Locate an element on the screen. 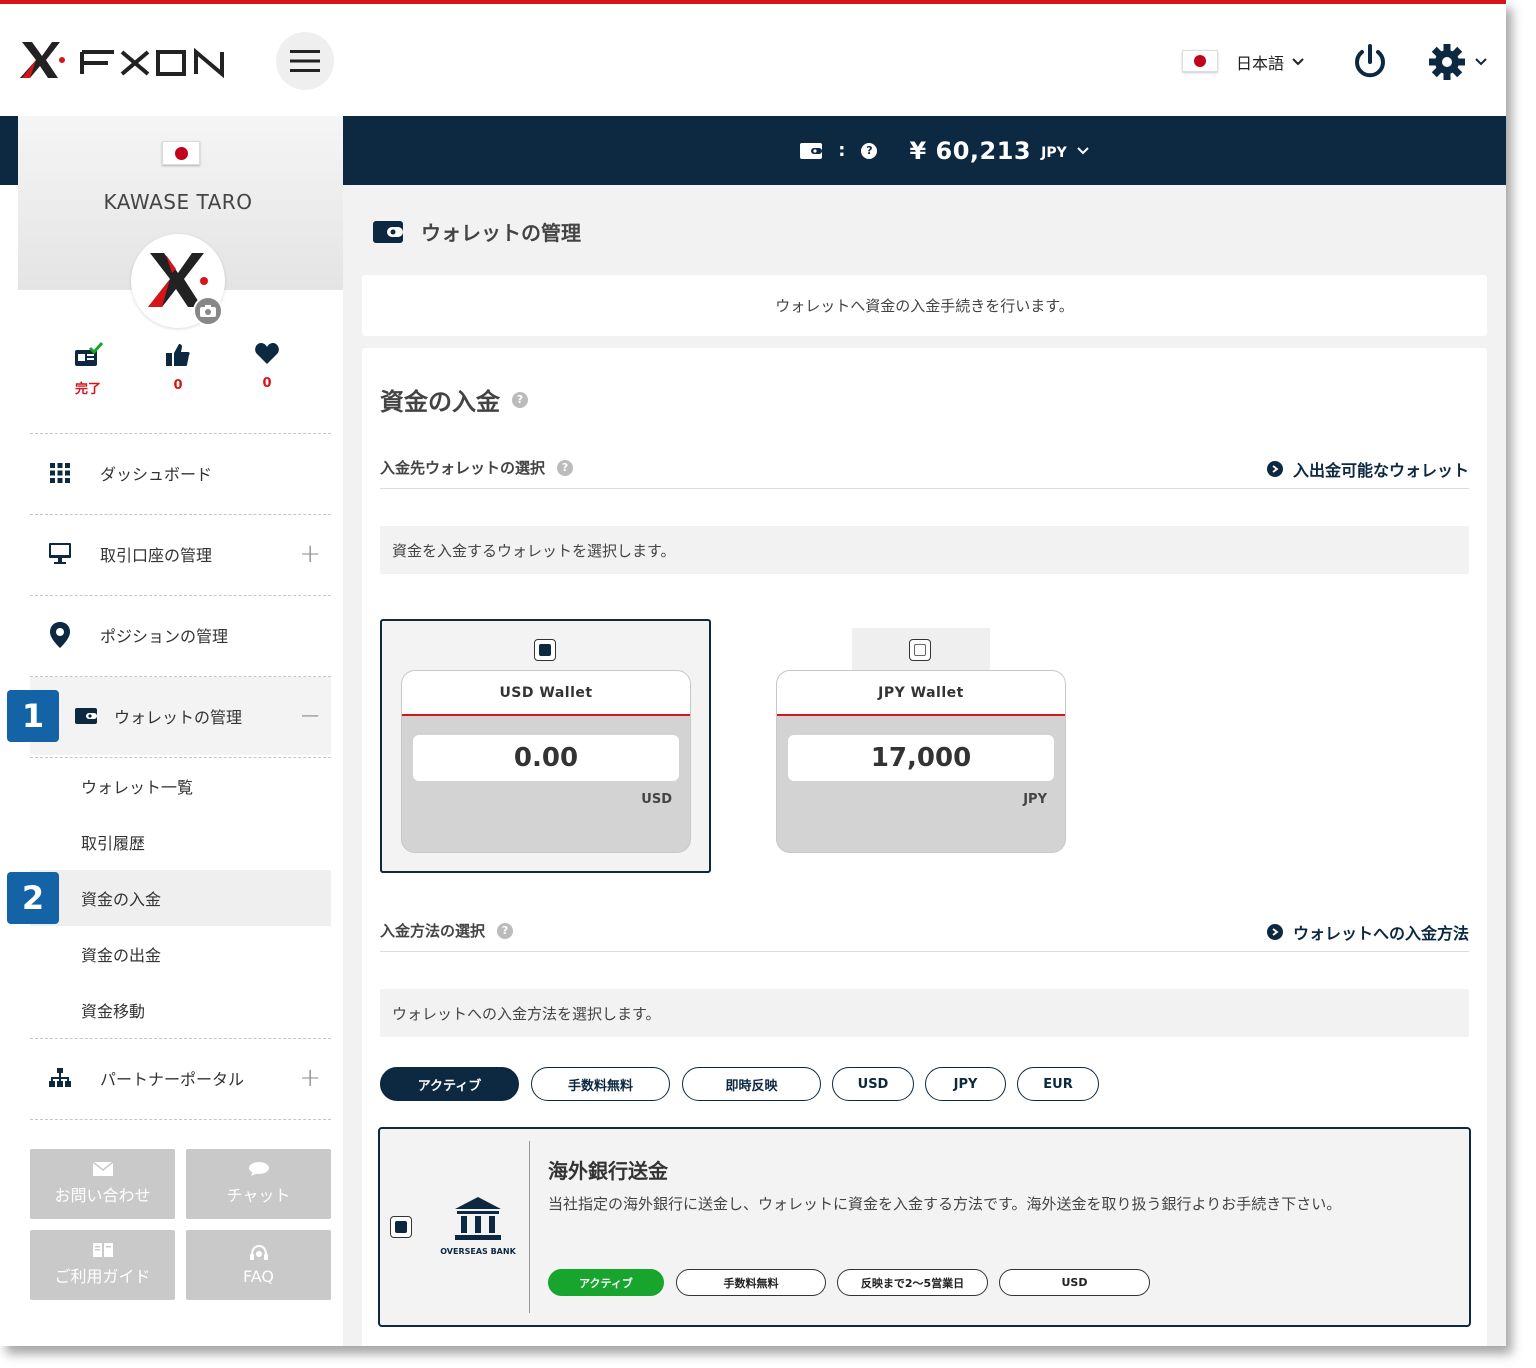 This screenshot has width=1536, height=1368. verification-status: 完了 is located at coordinates (88, 369).